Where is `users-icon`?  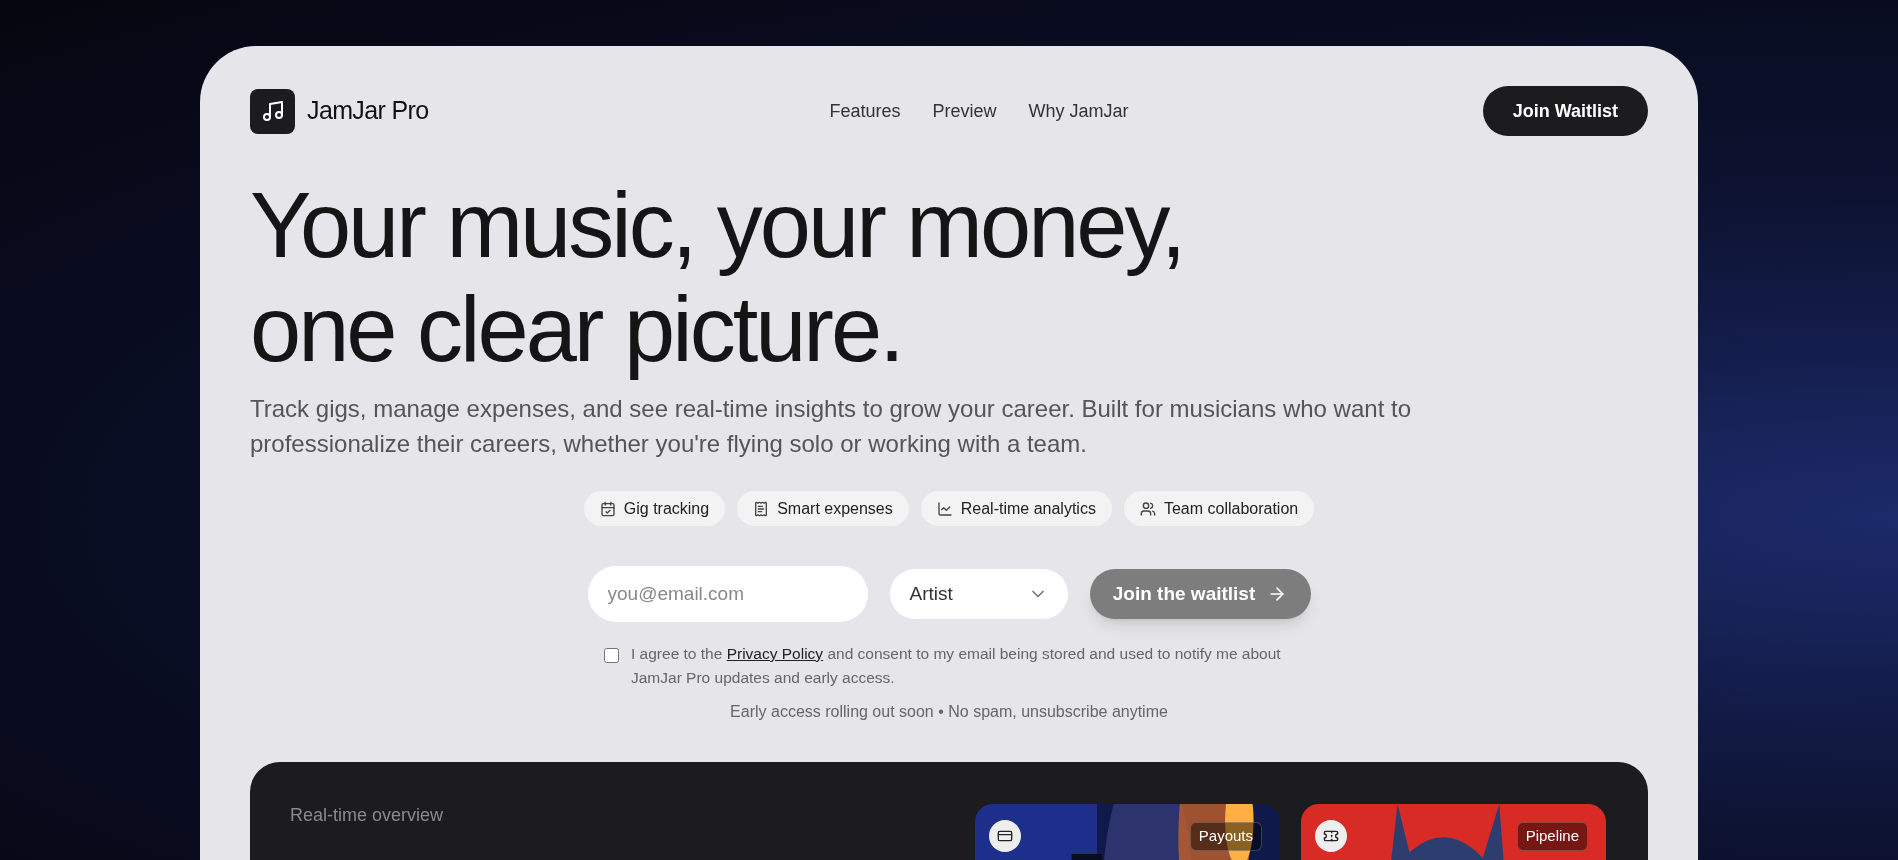 users-icon is located at coordinates (1147, 508).